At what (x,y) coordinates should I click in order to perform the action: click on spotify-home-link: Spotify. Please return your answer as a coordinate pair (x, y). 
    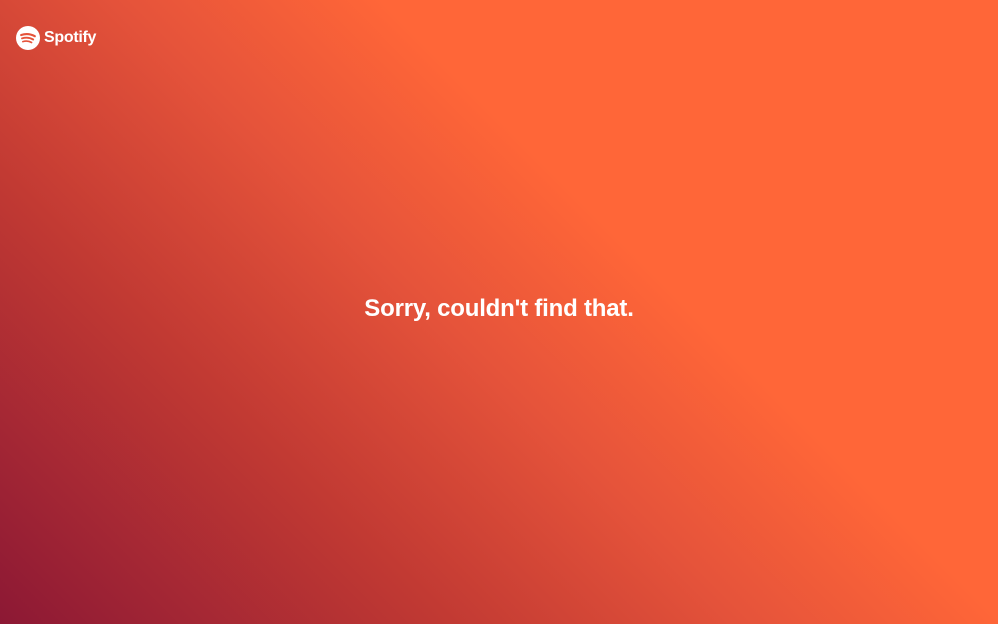
    Looking at the image, I should click on (56, 38).